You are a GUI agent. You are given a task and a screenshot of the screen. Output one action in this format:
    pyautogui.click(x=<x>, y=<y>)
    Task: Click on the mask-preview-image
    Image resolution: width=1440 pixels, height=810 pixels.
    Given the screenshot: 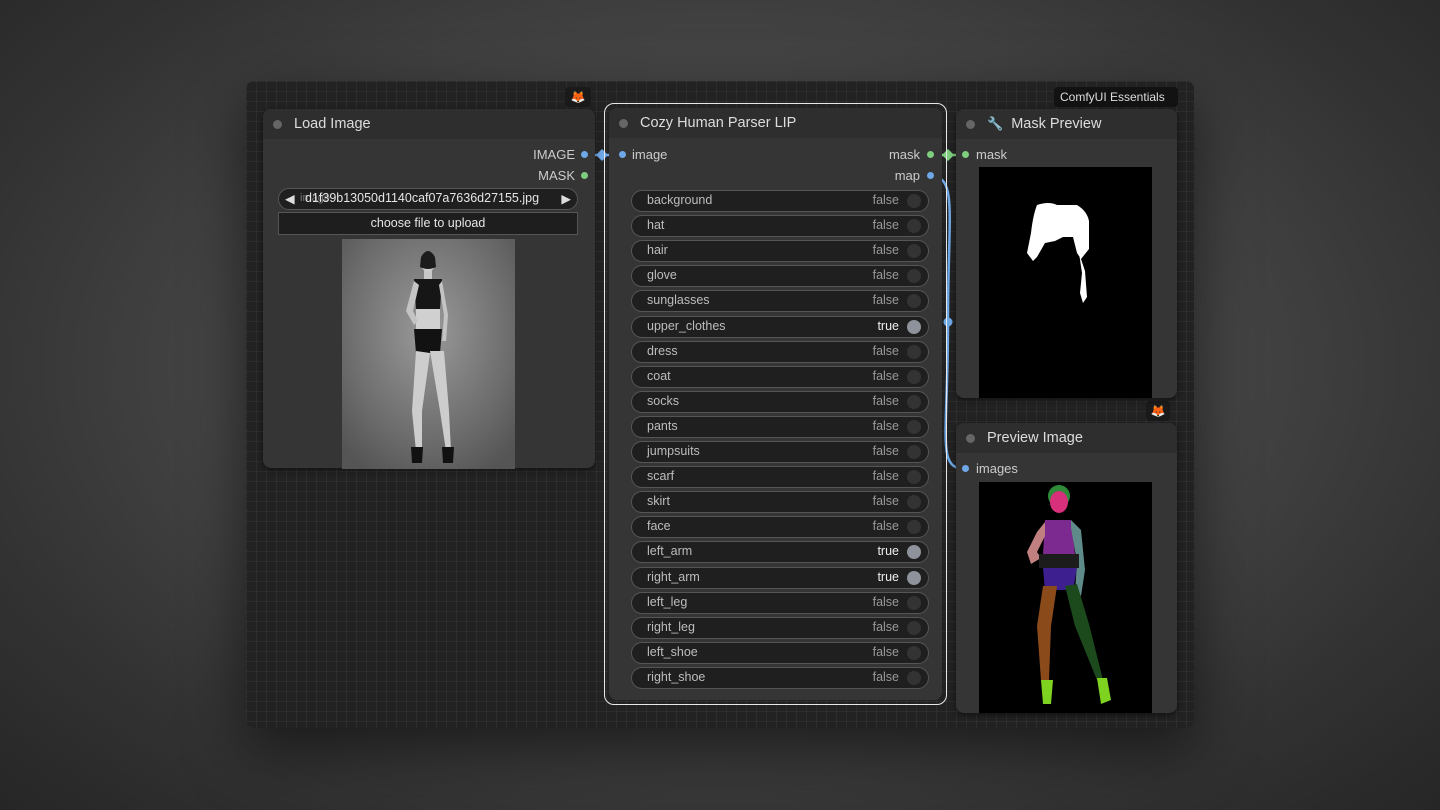 What is the action you would take?
    pyautogui.click(x=1065, y=282)
    